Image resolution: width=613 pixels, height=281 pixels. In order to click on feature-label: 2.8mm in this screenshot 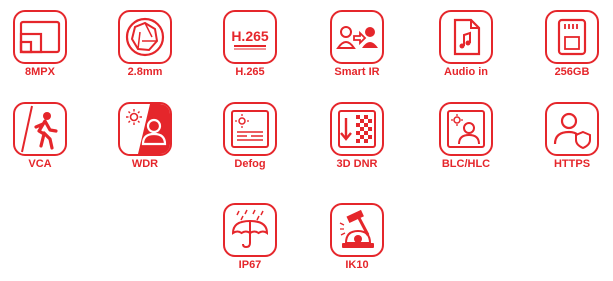, I will do `click(145, 72)`.